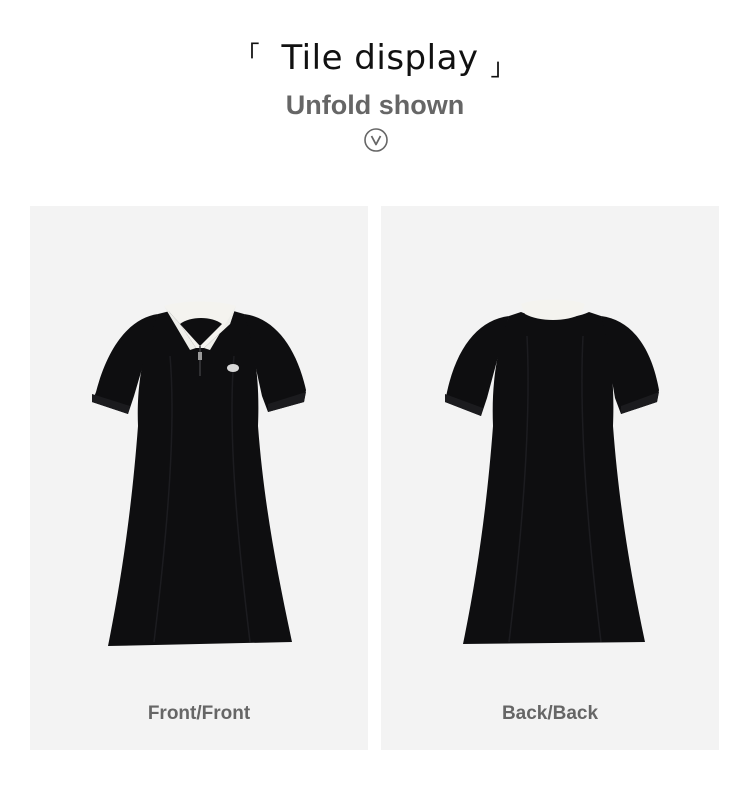  What do you see at coordinates (550, 713) in the screenshot?
I see `back-view-label: Back/Back` at bounding box center [550, 713].